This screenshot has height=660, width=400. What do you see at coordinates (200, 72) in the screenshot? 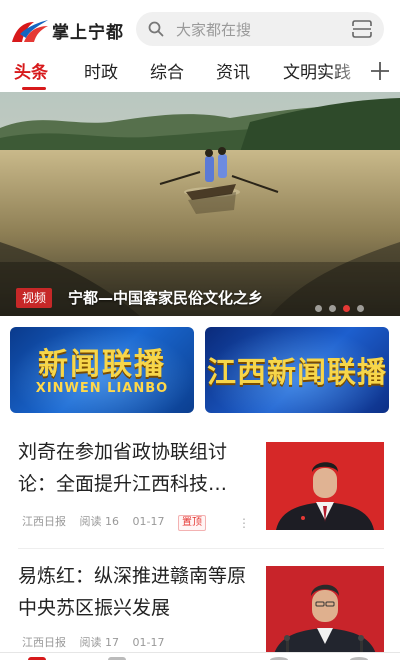
I see `channel-tabs: 头条 时政 综合 资讯 文明实践` at bounding box center [200, 72].